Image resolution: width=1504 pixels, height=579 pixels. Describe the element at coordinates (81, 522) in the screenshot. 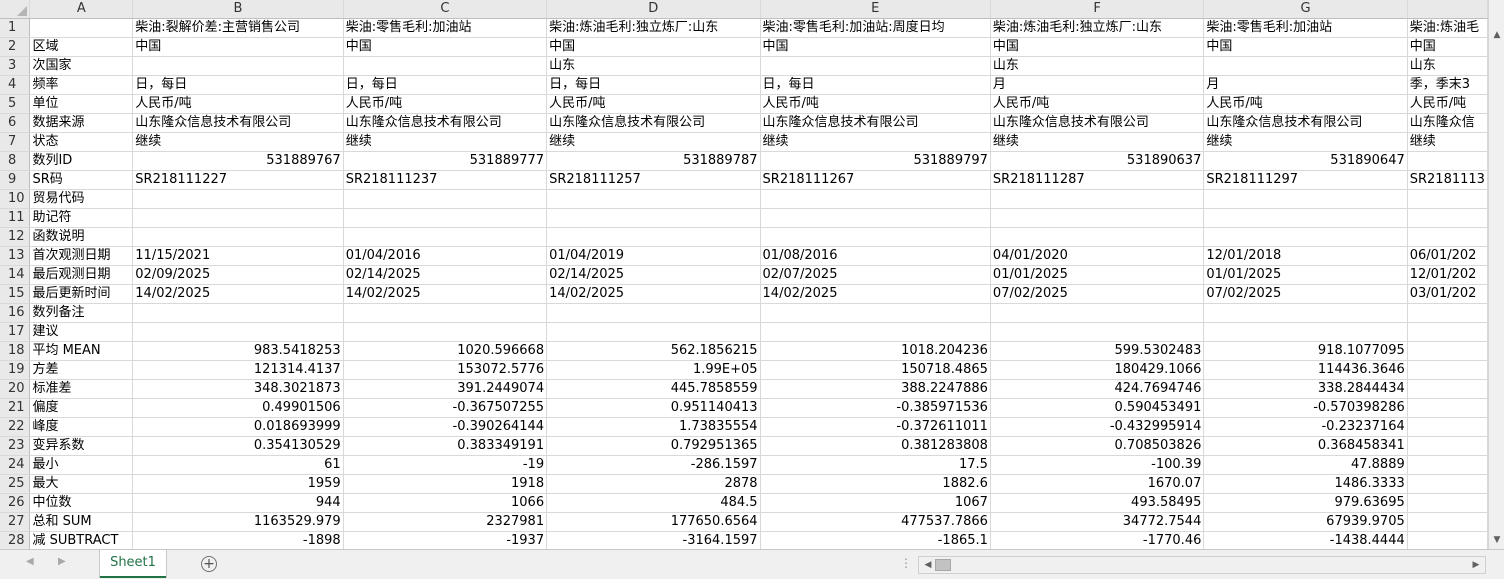

I see `cell: 总和 SUM` at that location.